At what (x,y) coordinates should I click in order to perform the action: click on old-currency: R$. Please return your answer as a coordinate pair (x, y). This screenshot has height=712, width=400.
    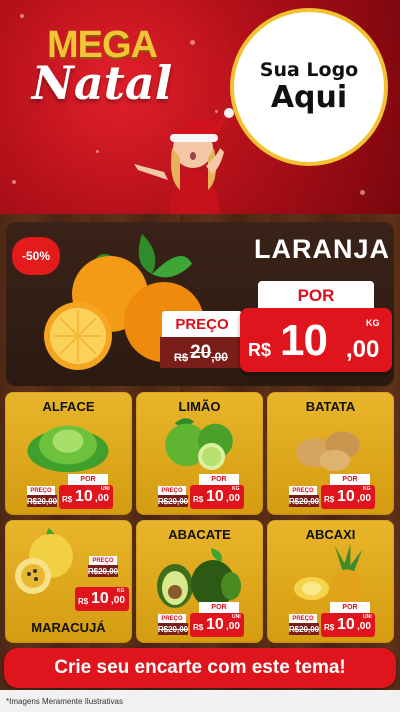
    Looking at the image, I should click on (181, 358).